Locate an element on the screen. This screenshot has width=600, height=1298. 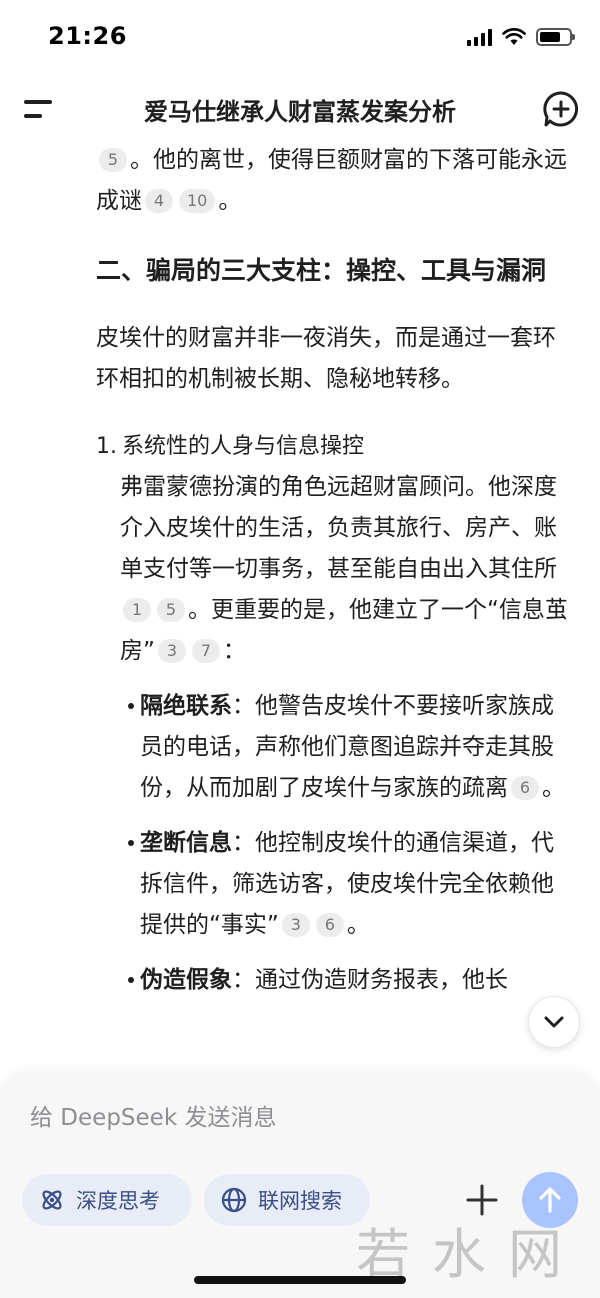
bullet-item: 伪造假象：通过伪造财务报表，他长 is located at coordinates (348, 980).